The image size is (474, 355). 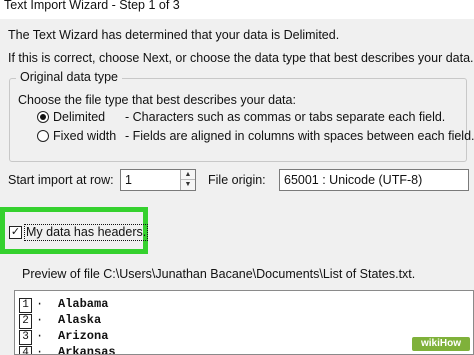 What do you see at coordinates (83, 336) in the screenshot?
I see `row-value: Arizona` at bounding box center [83, 336].